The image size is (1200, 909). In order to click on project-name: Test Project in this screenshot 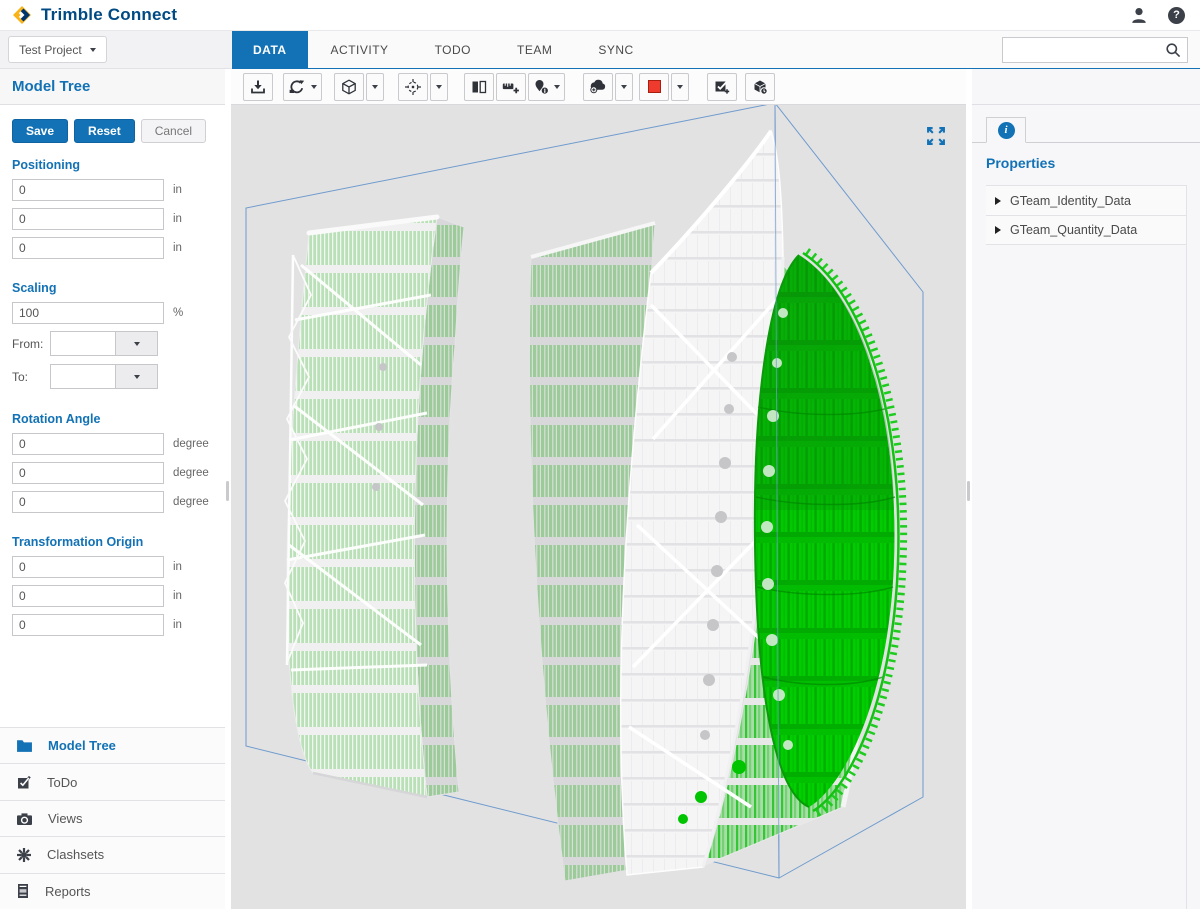, I will do `click(50, 49)`.